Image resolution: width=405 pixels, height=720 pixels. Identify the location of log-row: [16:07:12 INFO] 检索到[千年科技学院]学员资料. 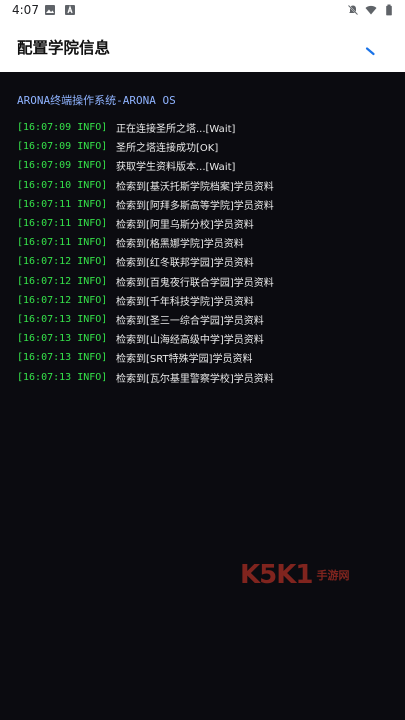
(145, 300).